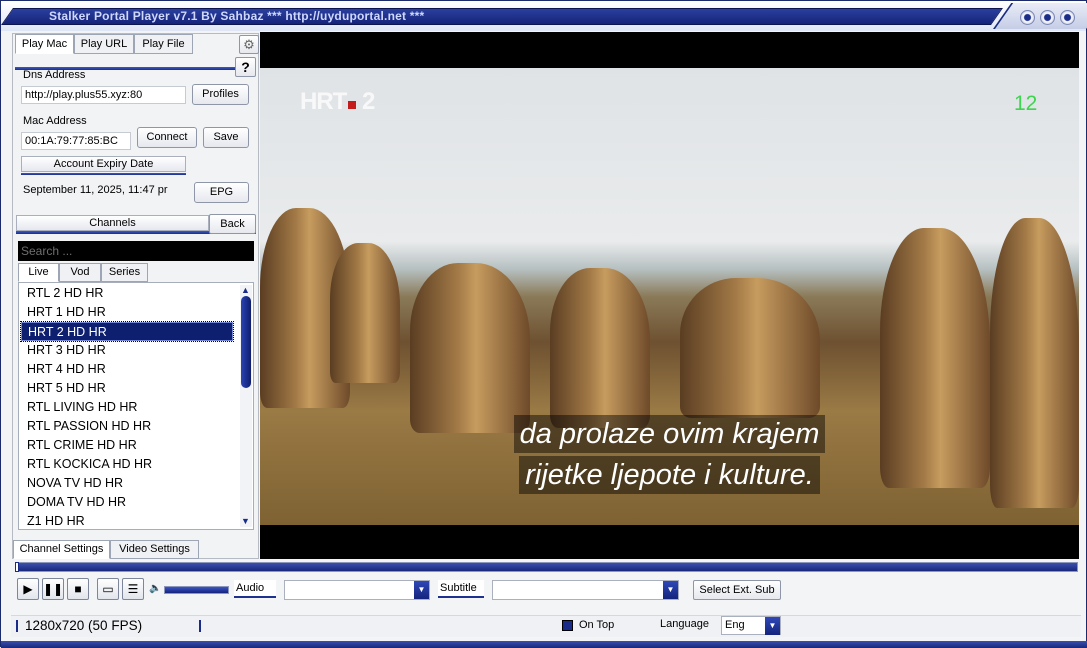 This screenshot has width=1087, height=648. Describe the element at coordinates (597, 625) in the screenshot. I see `on-top-label: On Top` at that location.